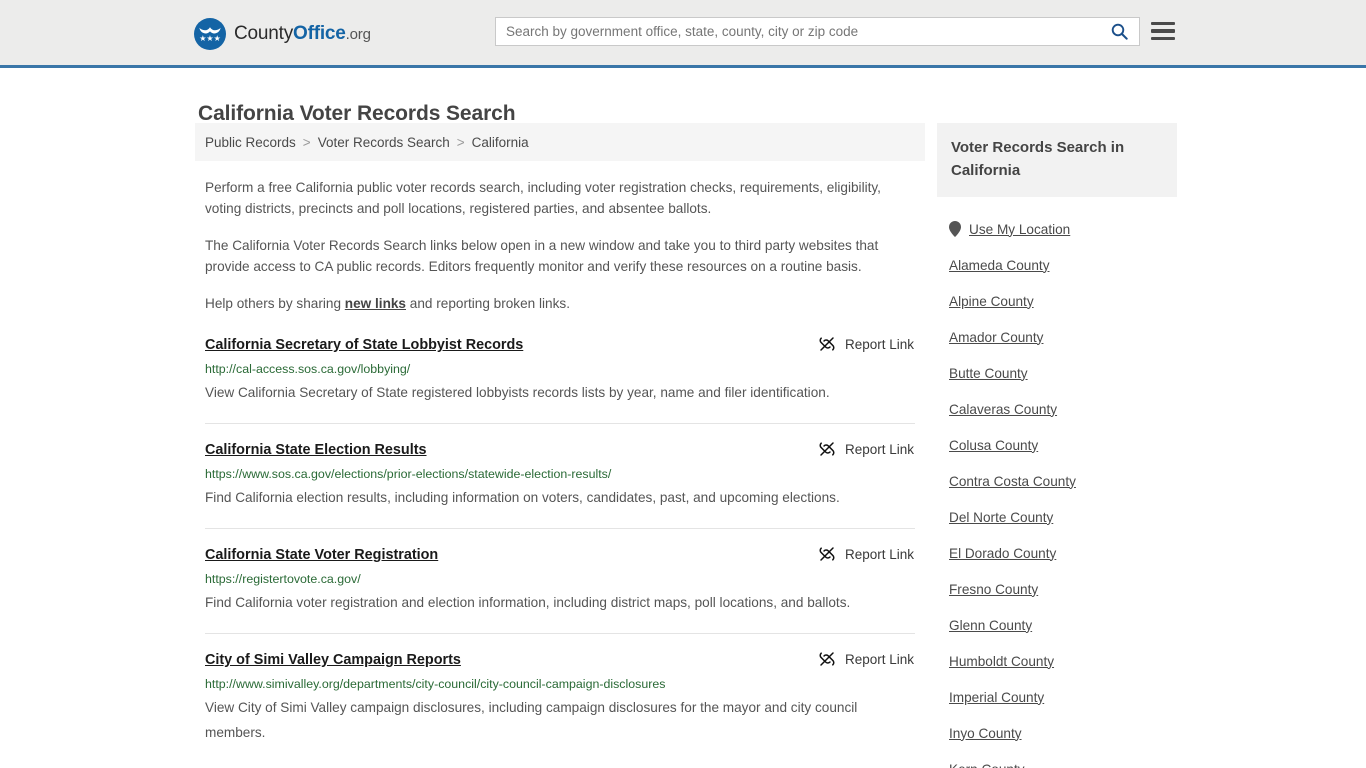  I want to click on county-link: Humboldt County, so click(1001, 661).